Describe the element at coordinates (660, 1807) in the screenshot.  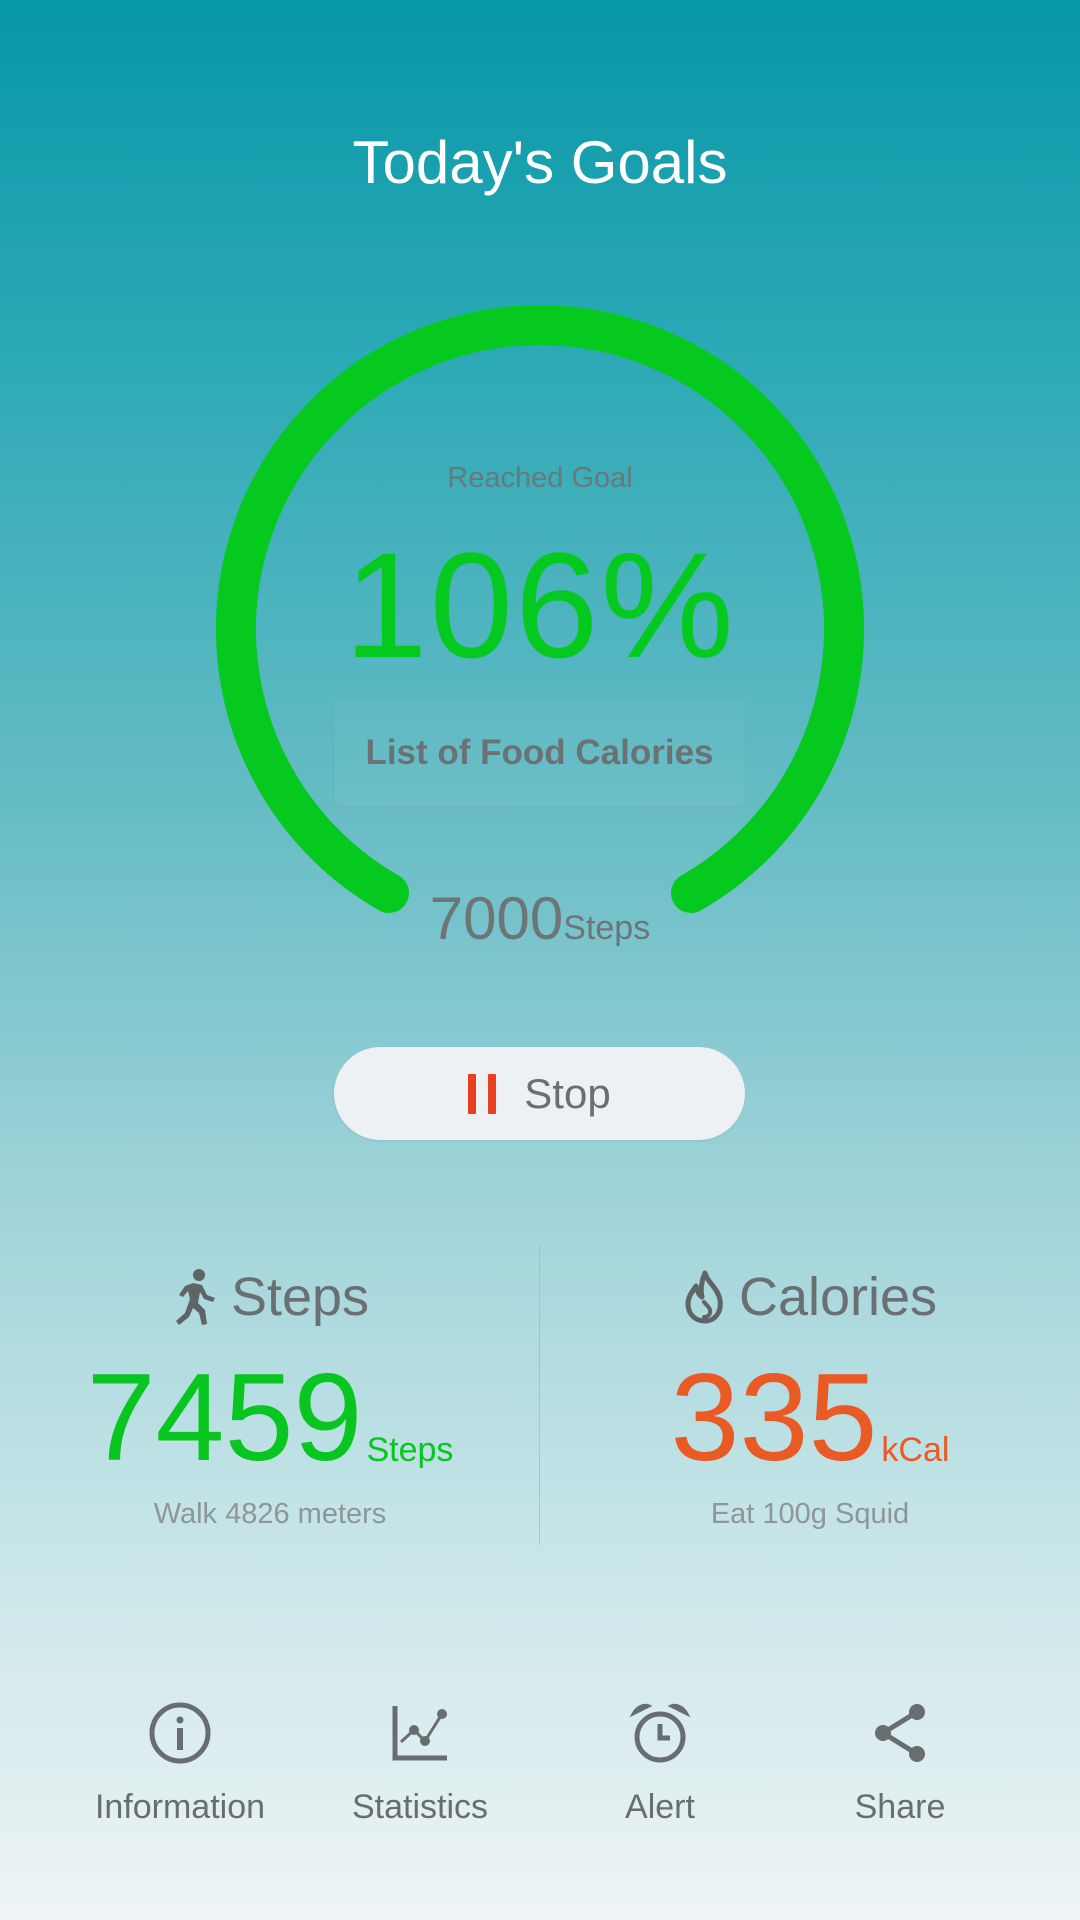
I see `nav-label-alert: Alert` at that location.